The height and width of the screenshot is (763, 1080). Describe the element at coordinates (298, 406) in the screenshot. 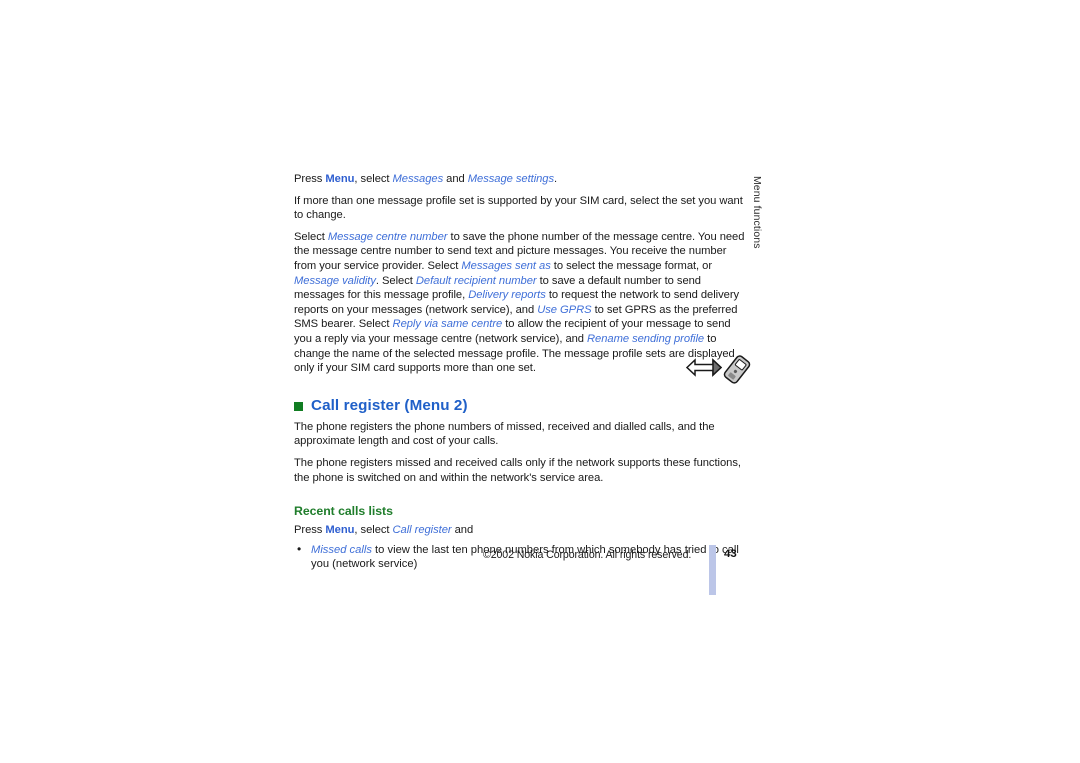

I see `green-square-bullet-icon` at that location.